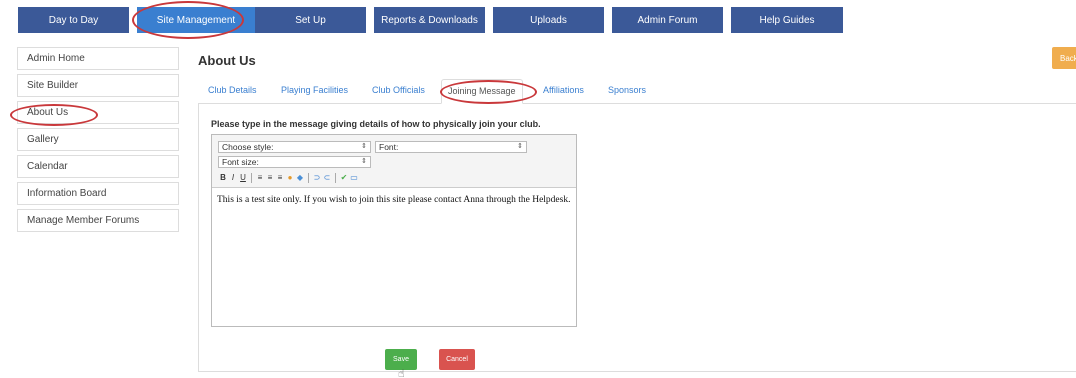 The height and width of the screenshot is (378, 1076). What do you see at coordinates (227, 60) in the screenshot?
I see `page-title: About Us` at bounding box center [227, 60].